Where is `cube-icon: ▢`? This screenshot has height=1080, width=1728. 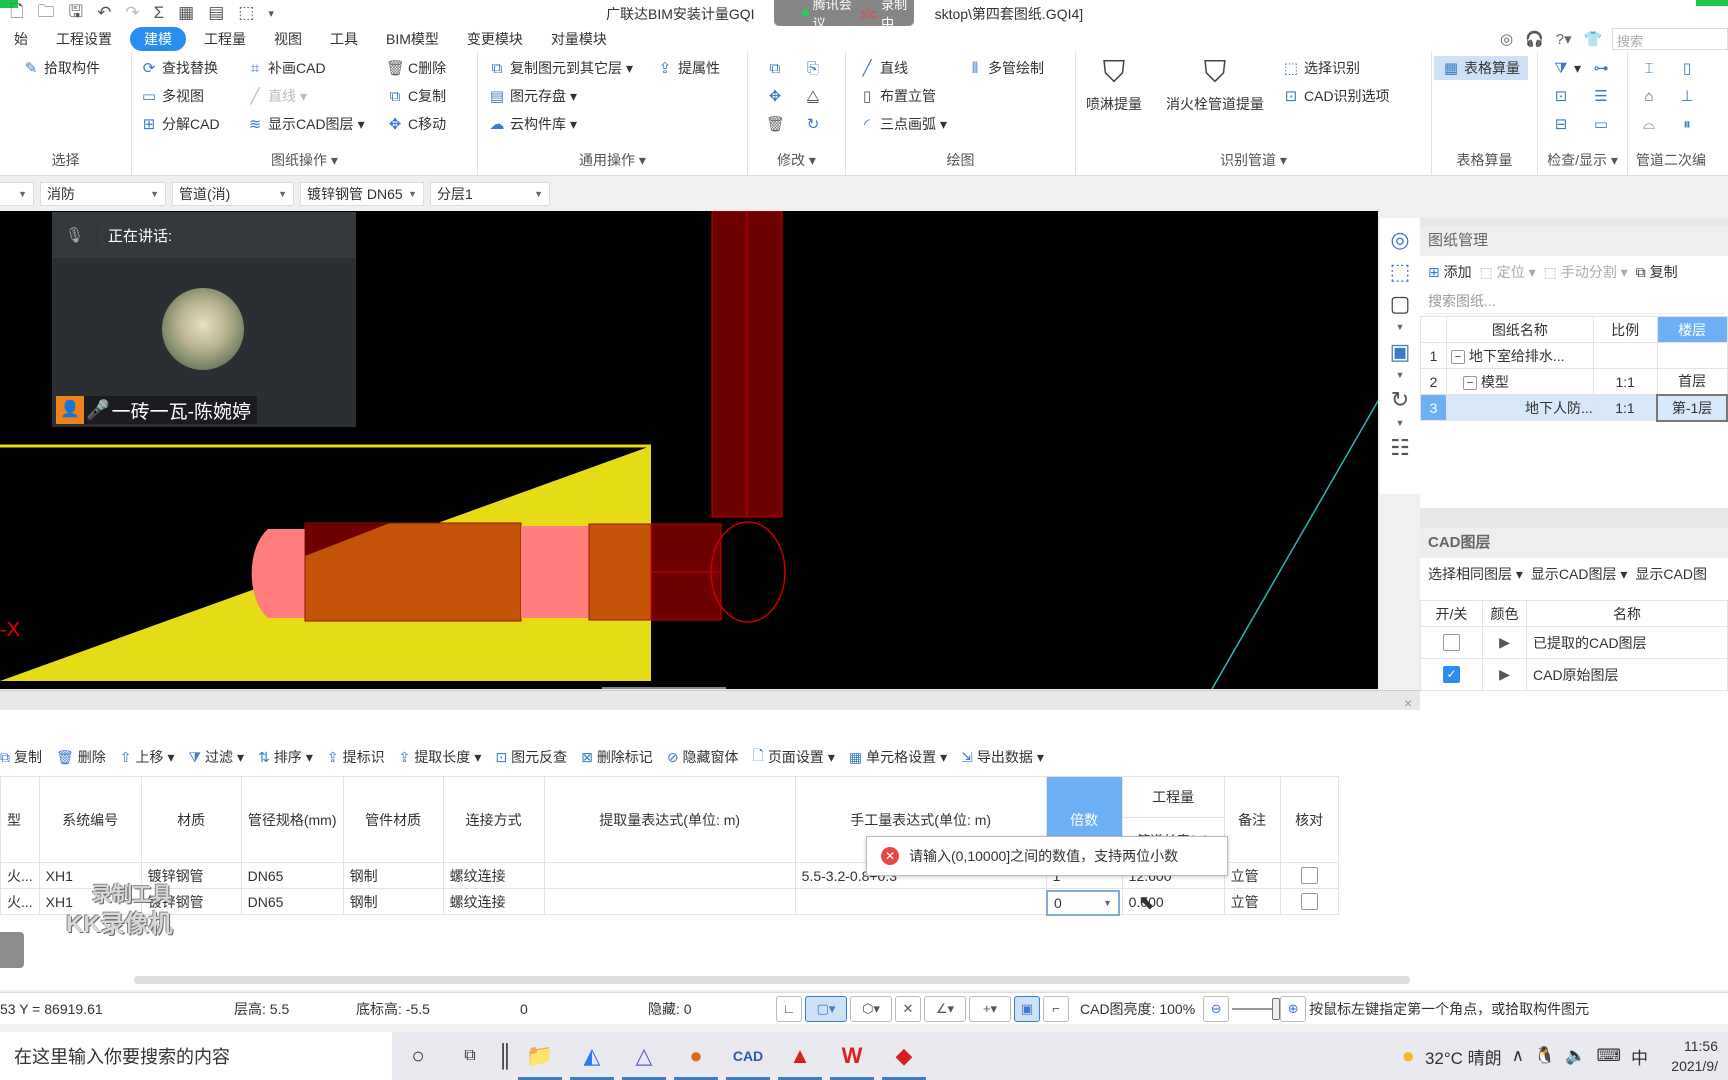
cube-icon: ▢ is located at coordinates (1400, 304).